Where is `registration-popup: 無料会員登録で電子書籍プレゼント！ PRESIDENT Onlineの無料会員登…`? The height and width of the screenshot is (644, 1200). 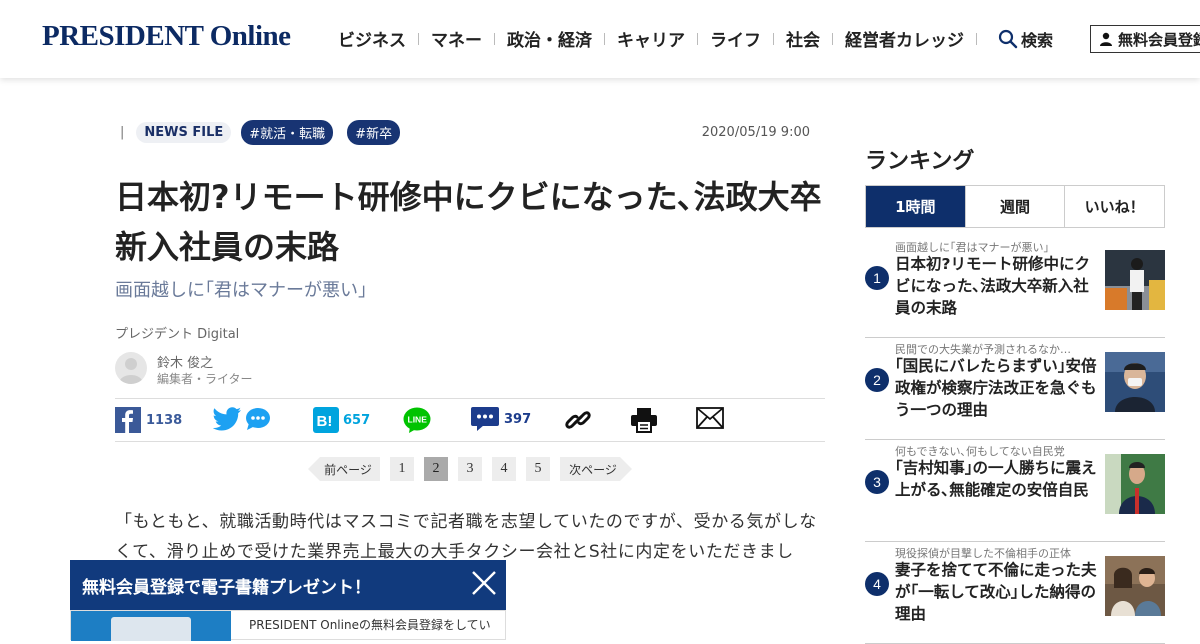
registration-popup: 無料会員登録で電子書籍プレゼント！ PRESIDENT Onlineの無料会員登… is located at coordinates (288, 600).